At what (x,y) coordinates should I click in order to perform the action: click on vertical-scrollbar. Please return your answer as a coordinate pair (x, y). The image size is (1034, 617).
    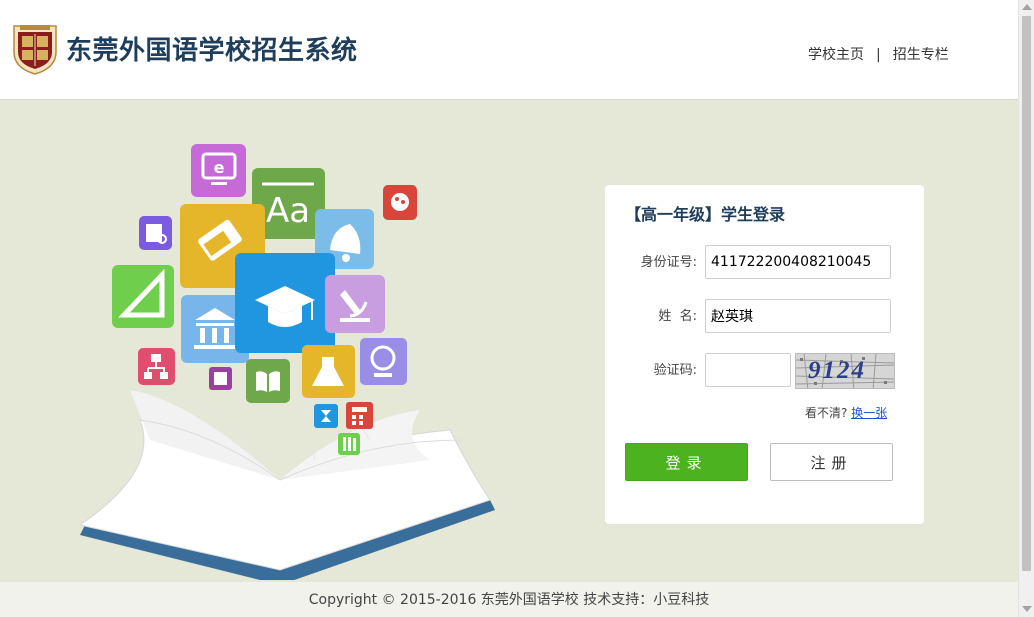
    Looking at the image, I should click on (1026, 308).